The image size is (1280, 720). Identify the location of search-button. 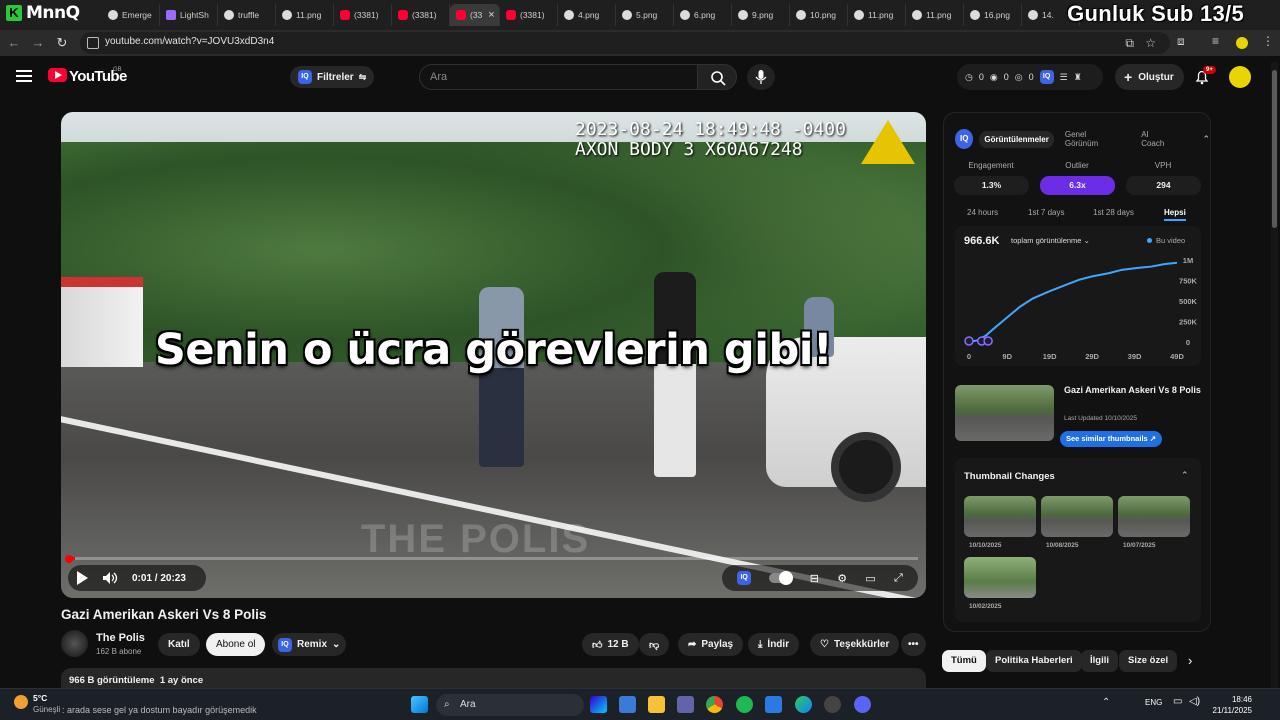
(717, 77).